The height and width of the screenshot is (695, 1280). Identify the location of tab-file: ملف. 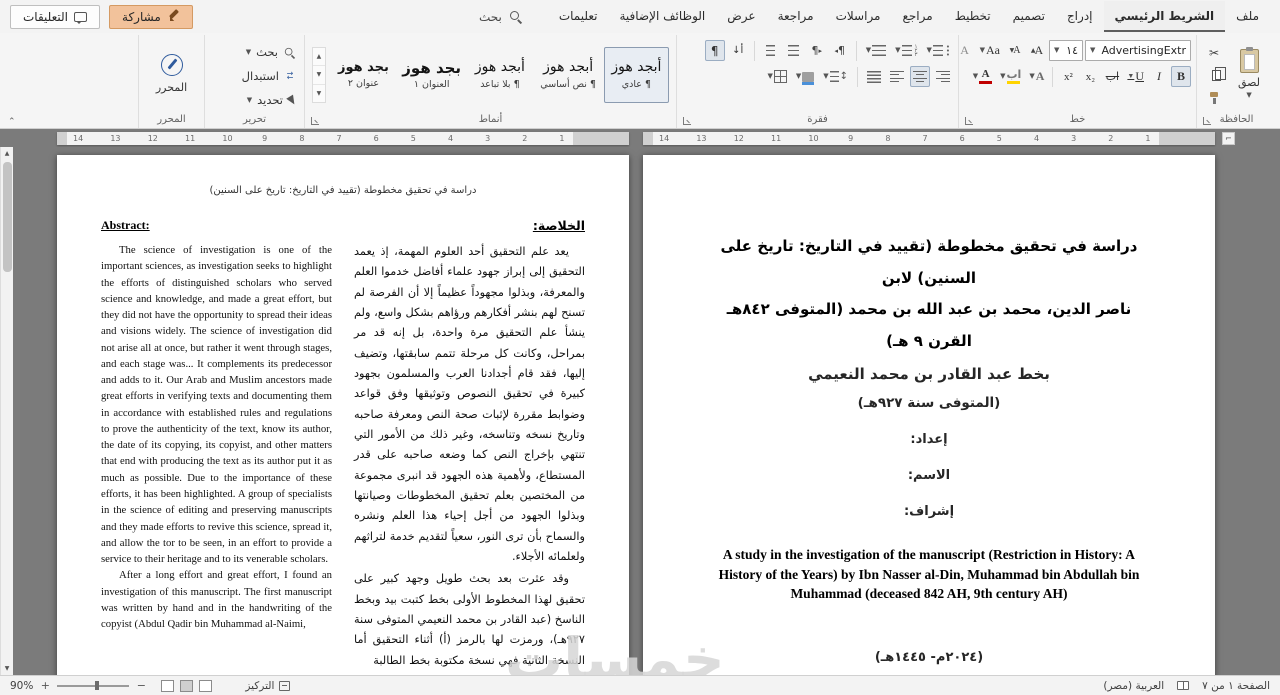
(1247, 16).